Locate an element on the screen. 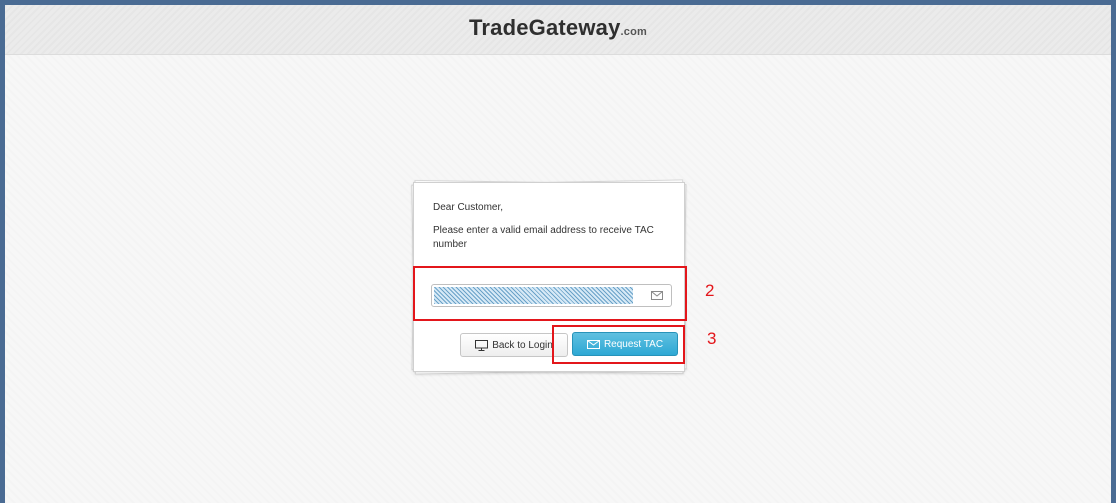 The image size is (1116, 503). request-tac-button: Request TAC is located at coordinates (625, 344).